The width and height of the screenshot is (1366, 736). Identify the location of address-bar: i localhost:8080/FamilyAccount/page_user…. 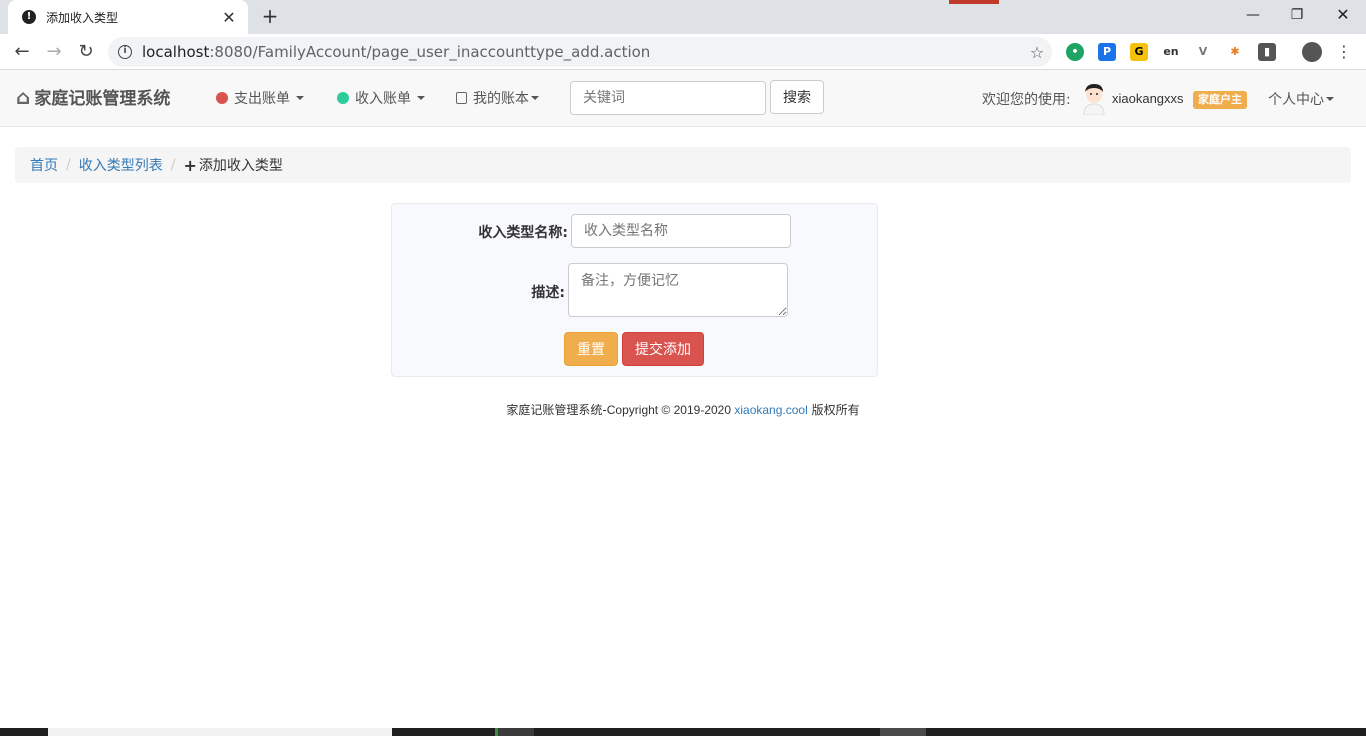
(580, 52).